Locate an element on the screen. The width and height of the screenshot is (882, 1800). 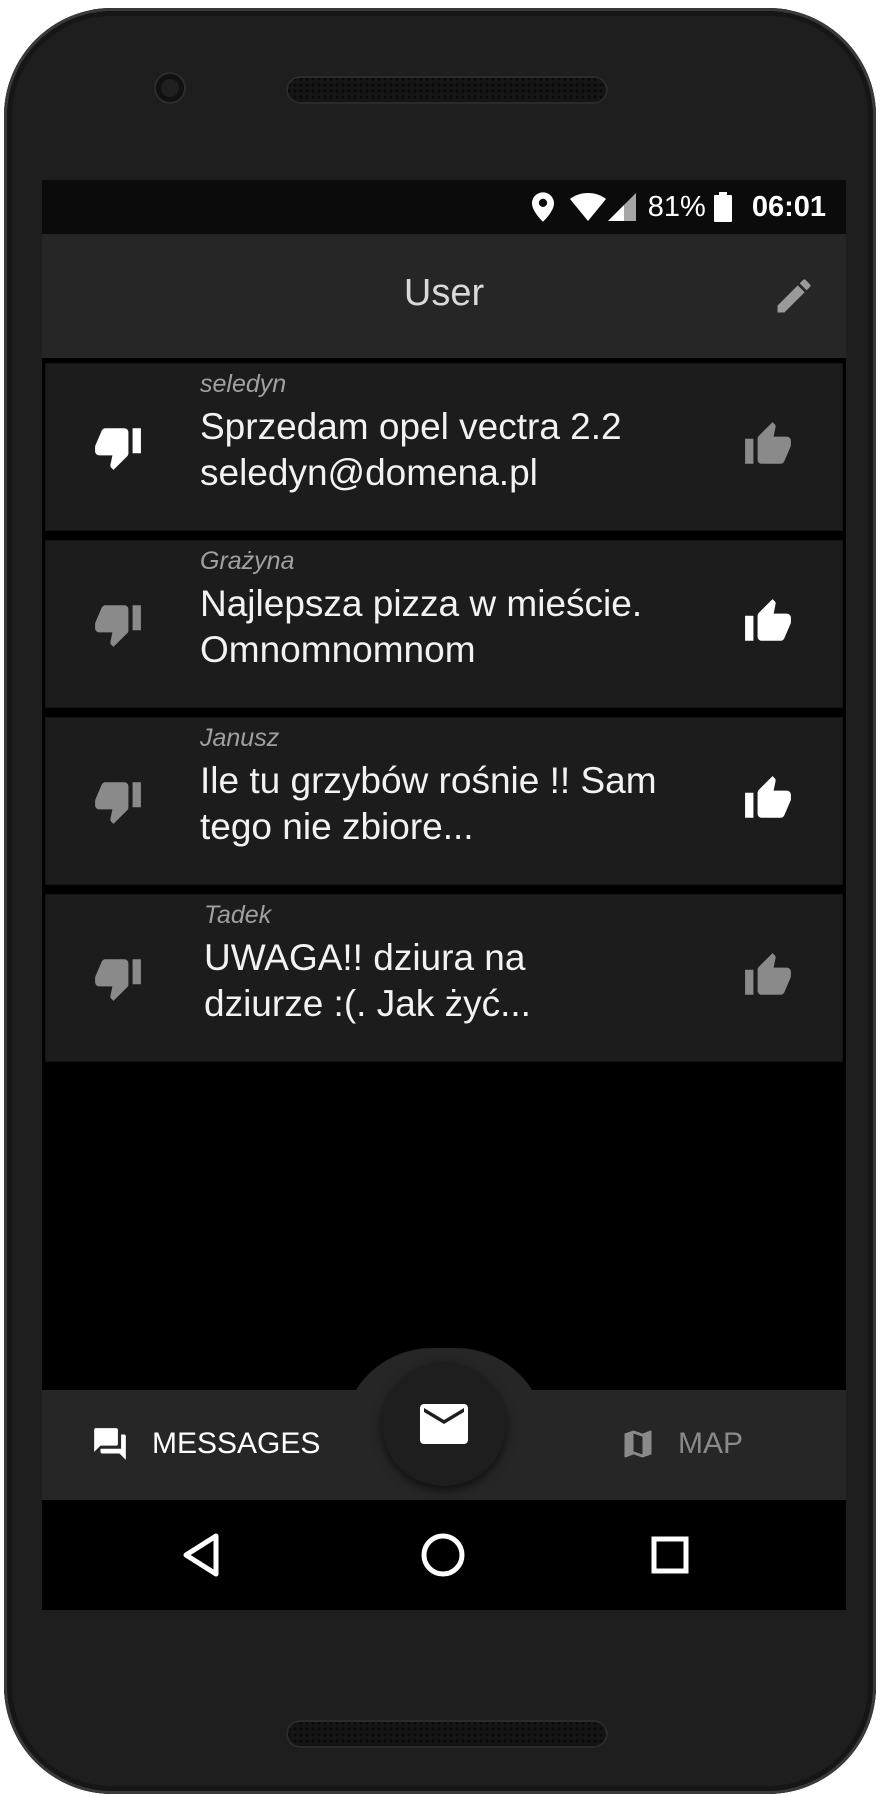
home-circle-icon is located at coordinates (443, 1555).